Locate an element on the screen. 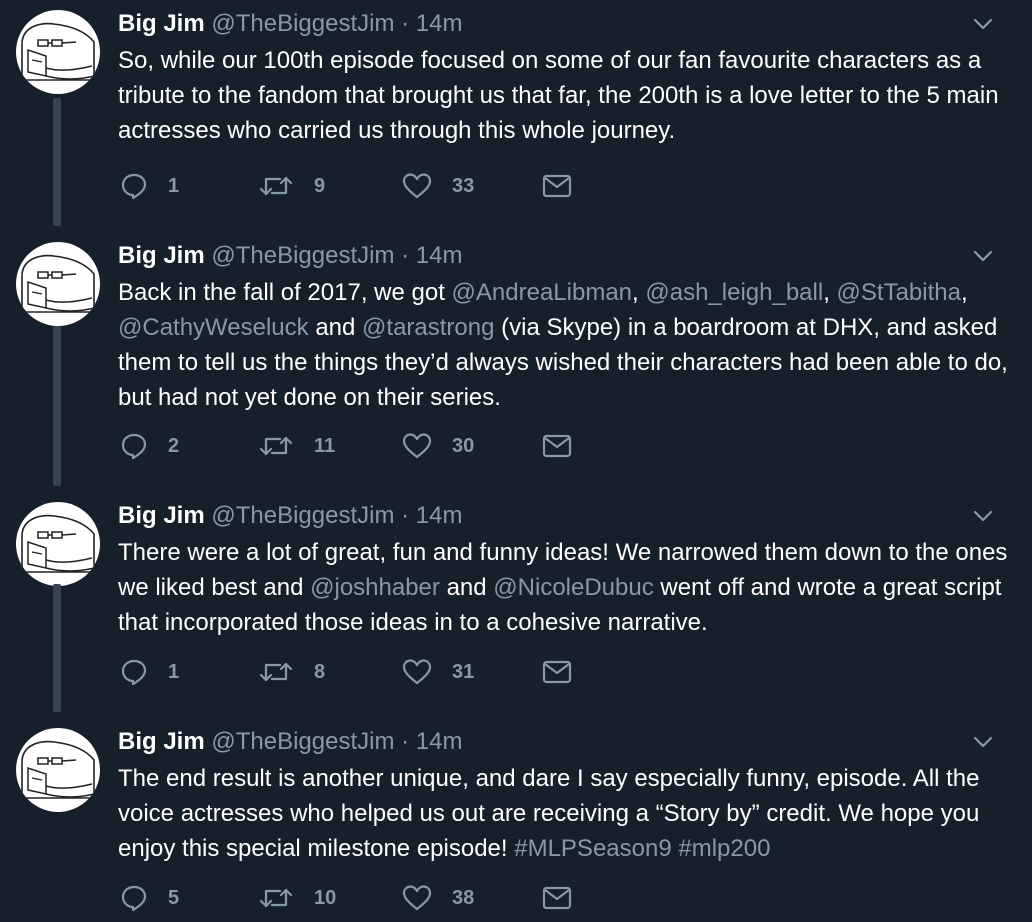 This screenshot has height=922, width=1032. retweet-button: 11 is located at coordinates (296, 446).